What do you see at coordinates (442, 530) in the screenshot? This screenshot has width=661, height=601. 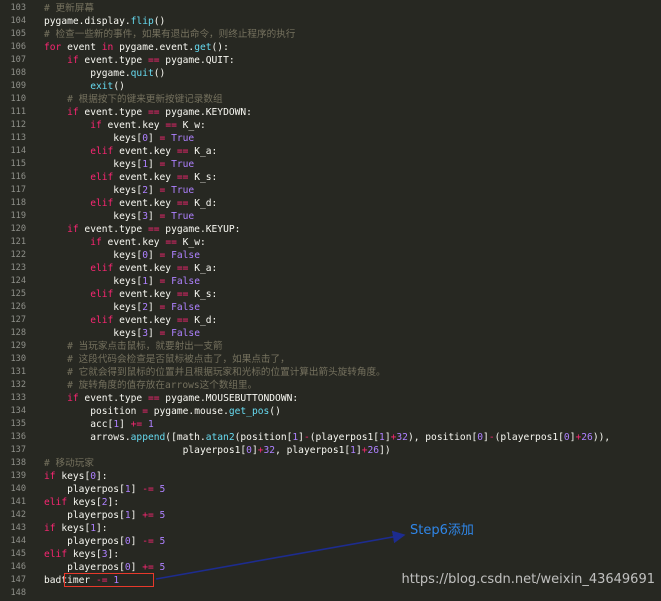 I see `step-label: Step6添加` at bounding box center [442, 530].